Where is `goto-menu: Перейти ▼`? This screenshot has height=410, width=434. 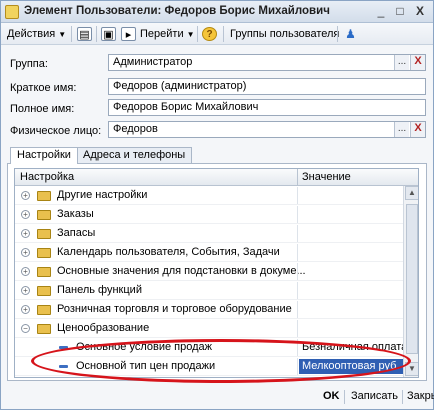 goto-menu: Перейти ▼ is located at coordinates (167, 34).